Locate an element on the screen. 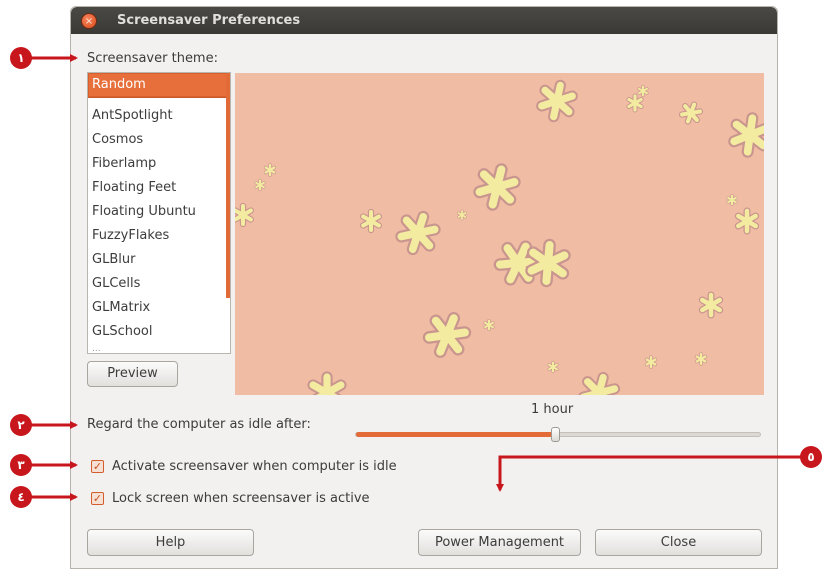 The width and height of the screenshot is (824, 569). close-button: Close is located at coordinates (678, 542).